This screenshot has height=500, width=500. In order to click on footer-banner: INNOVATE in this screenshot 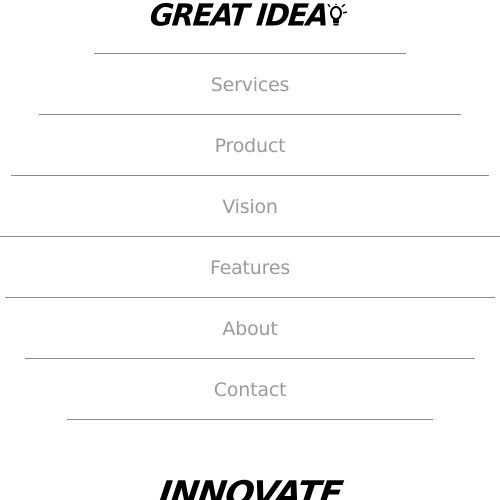, I will do `click(250, 485)`.